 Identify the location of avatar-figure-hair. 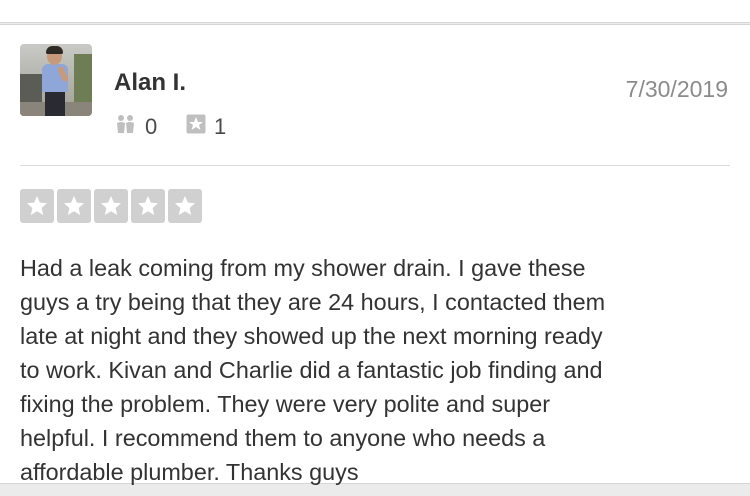
(54, 50).